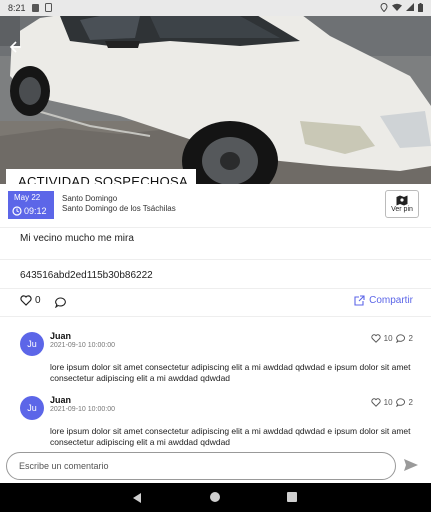 This screenshot has height=512, width=431. What do you see at coordinates (86, 275) in the screenshot?
I see `report-hash: 643516abd2ed115b30b86222` at bounding box center [86, 275].